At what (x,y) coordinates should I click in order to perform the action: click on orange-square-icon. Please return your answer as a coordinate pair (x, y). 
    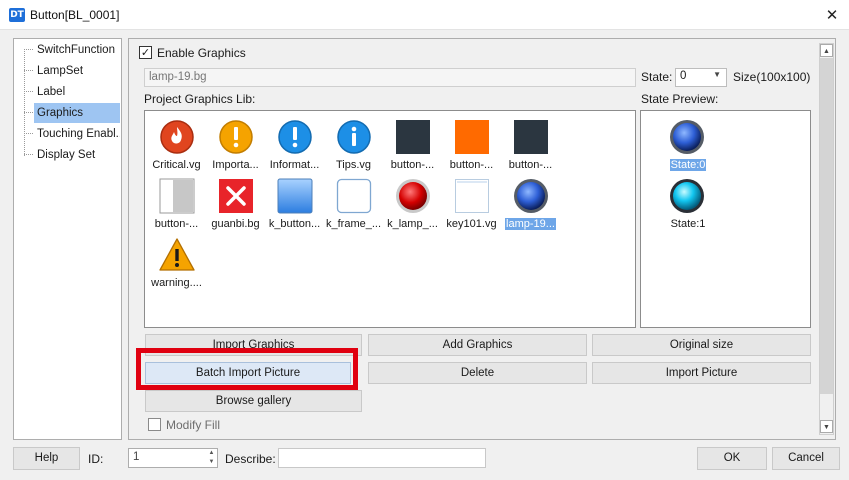
    Looking at the image, I should click on (472, 137).